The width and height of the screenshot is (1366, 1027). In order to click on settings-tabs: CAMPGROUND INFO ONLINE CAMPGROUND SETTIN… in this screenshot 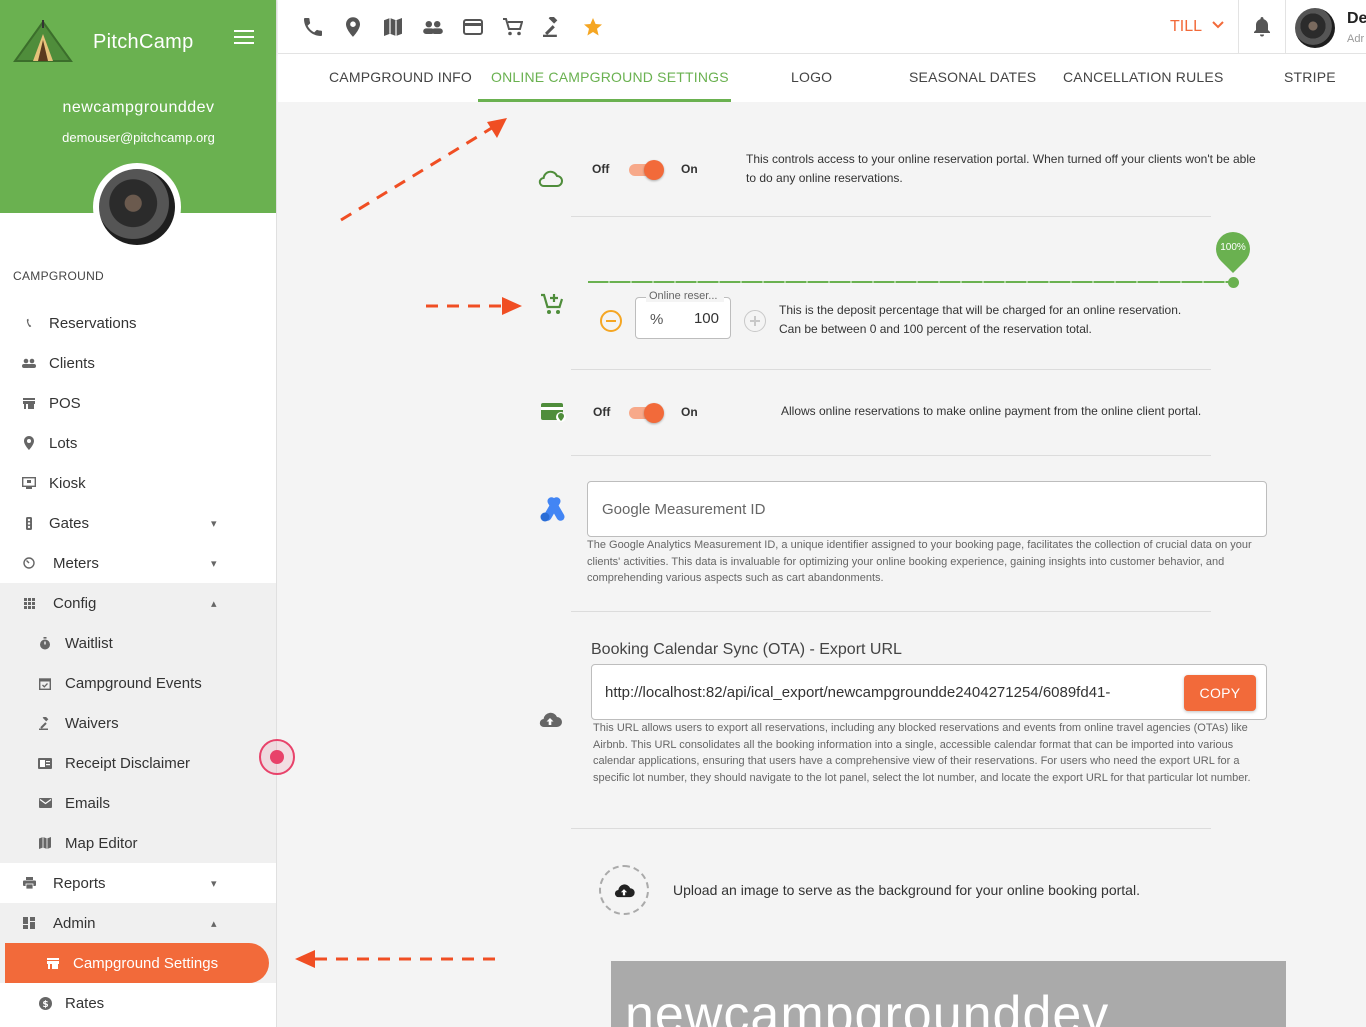, I will do `click(822, 78)`.